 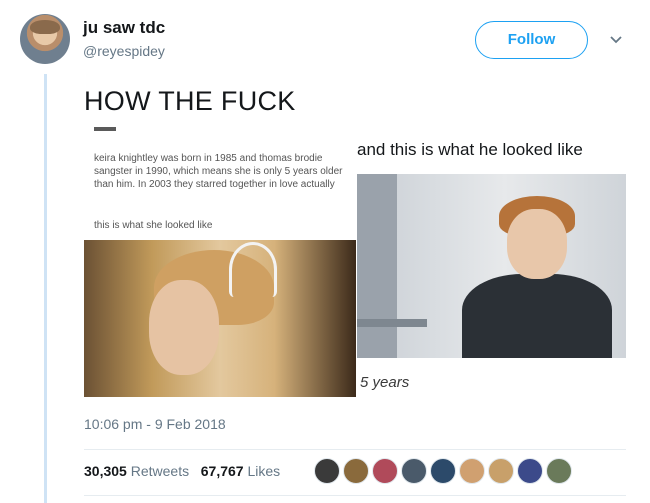 I want to click on avatar, so click(x=45, y=39).